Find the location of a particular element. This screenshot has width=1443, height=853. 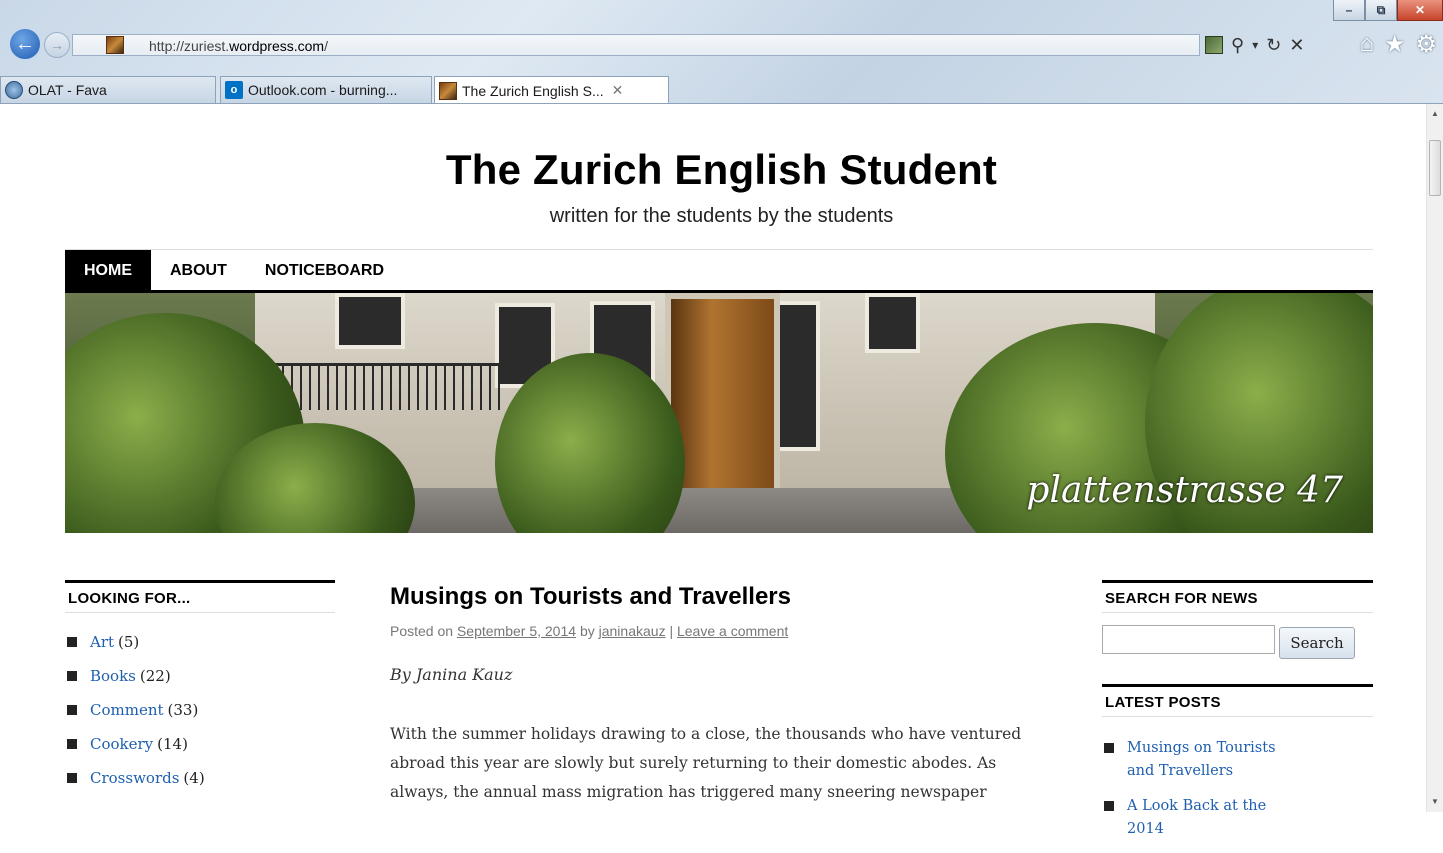

url-path: / is located at coordinates (326, 46).